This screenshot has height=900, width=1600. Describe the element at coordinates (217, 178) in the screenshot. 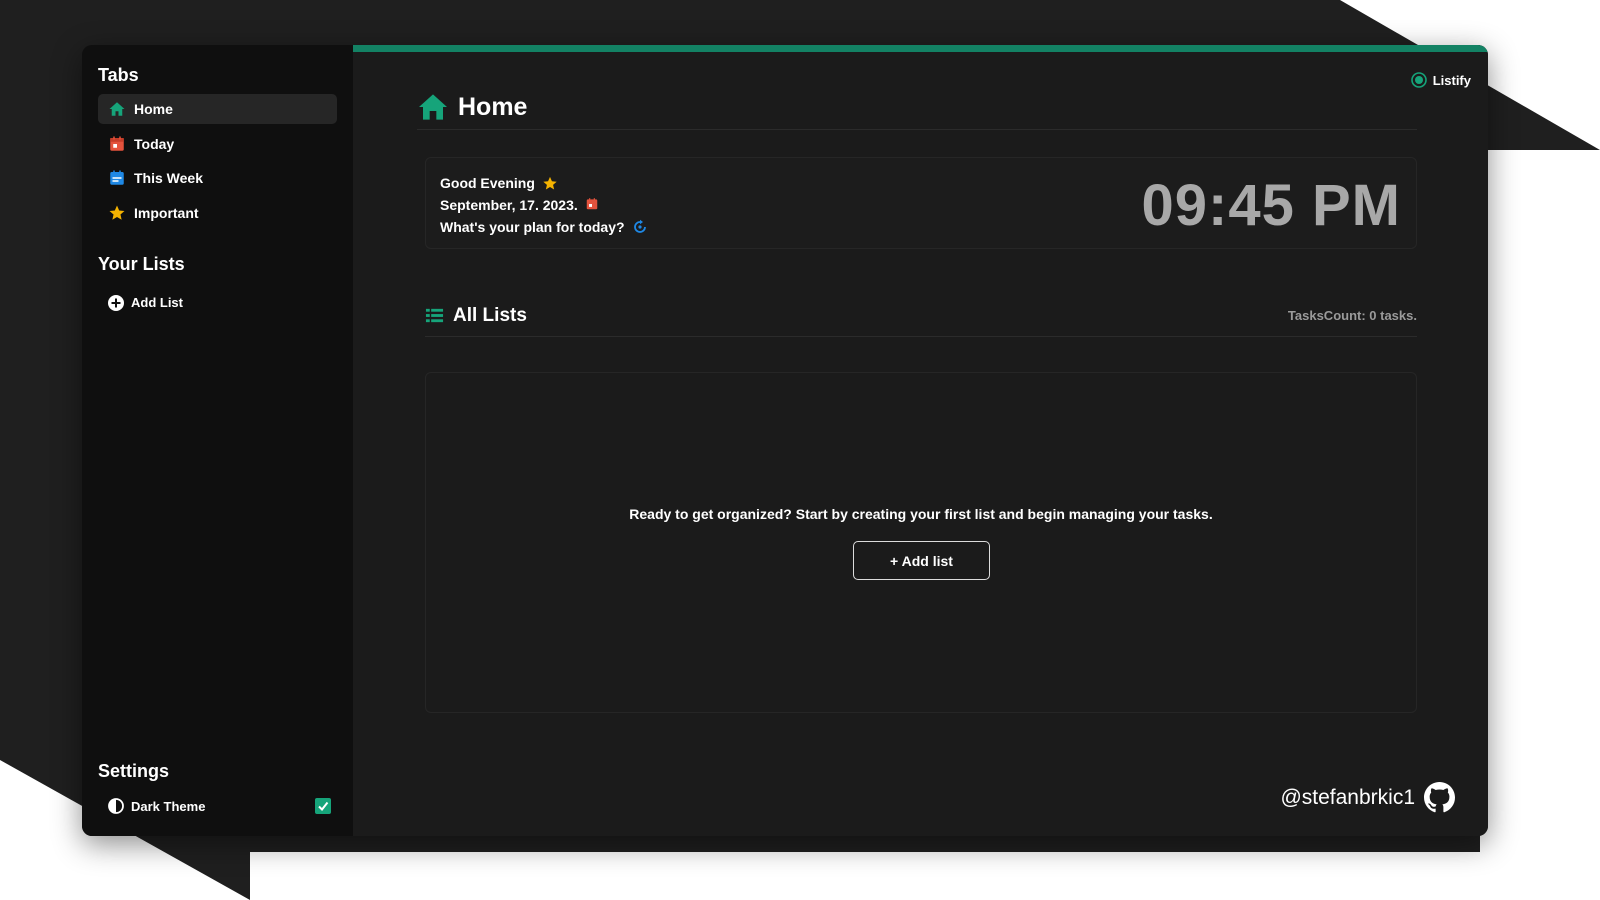

I see `sidebar-item-this-week: This Week` at that location.